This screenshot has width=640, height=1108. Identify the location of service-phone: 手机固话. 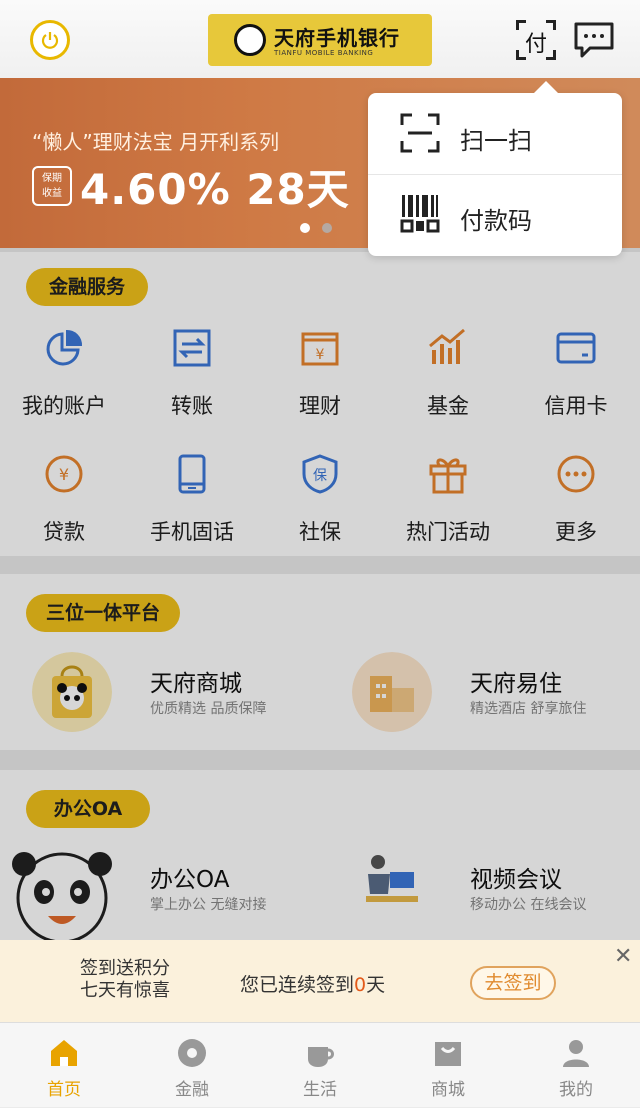
(192, 509).